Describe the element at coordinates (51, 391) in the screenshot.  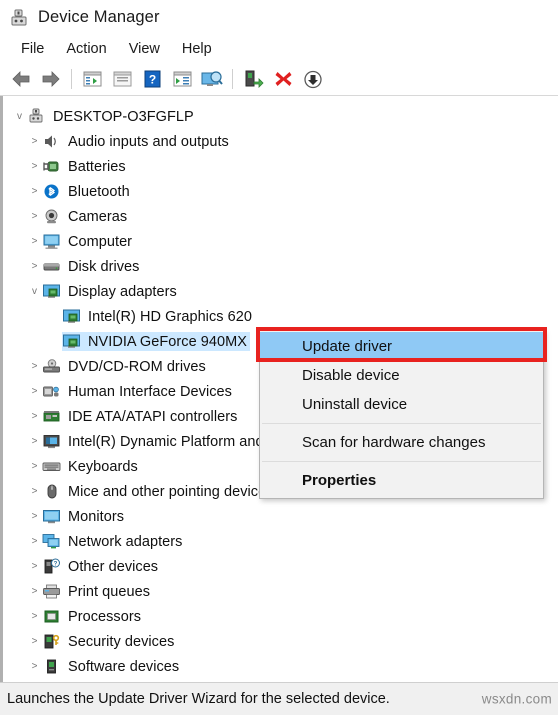
I see `hid-icon` at that location.